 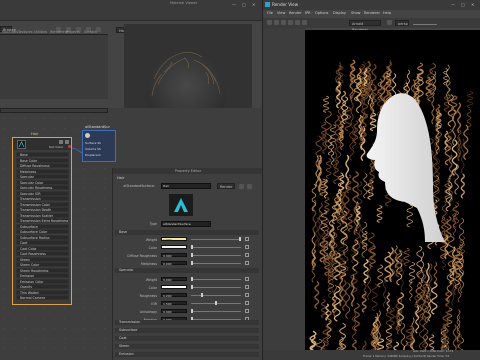 I want to click on tab-utilities: Utilities, so click(x=40, y=32).